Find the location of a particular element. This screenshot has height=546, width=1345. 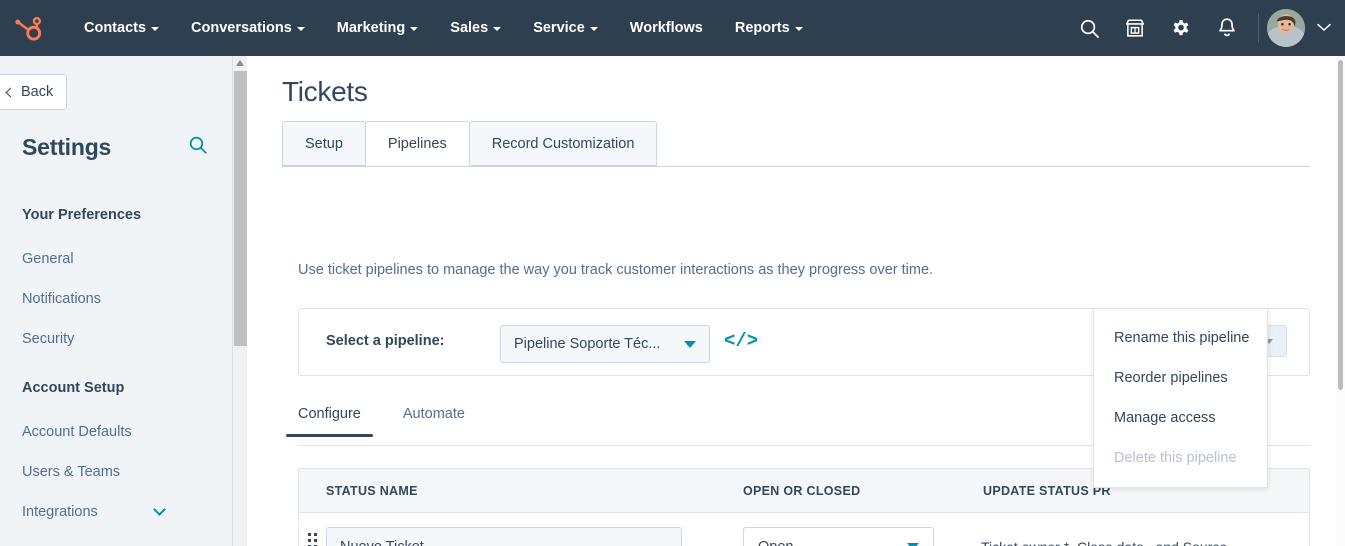

tab-record-customization: Record Customization is located at coordinates (563, 143).